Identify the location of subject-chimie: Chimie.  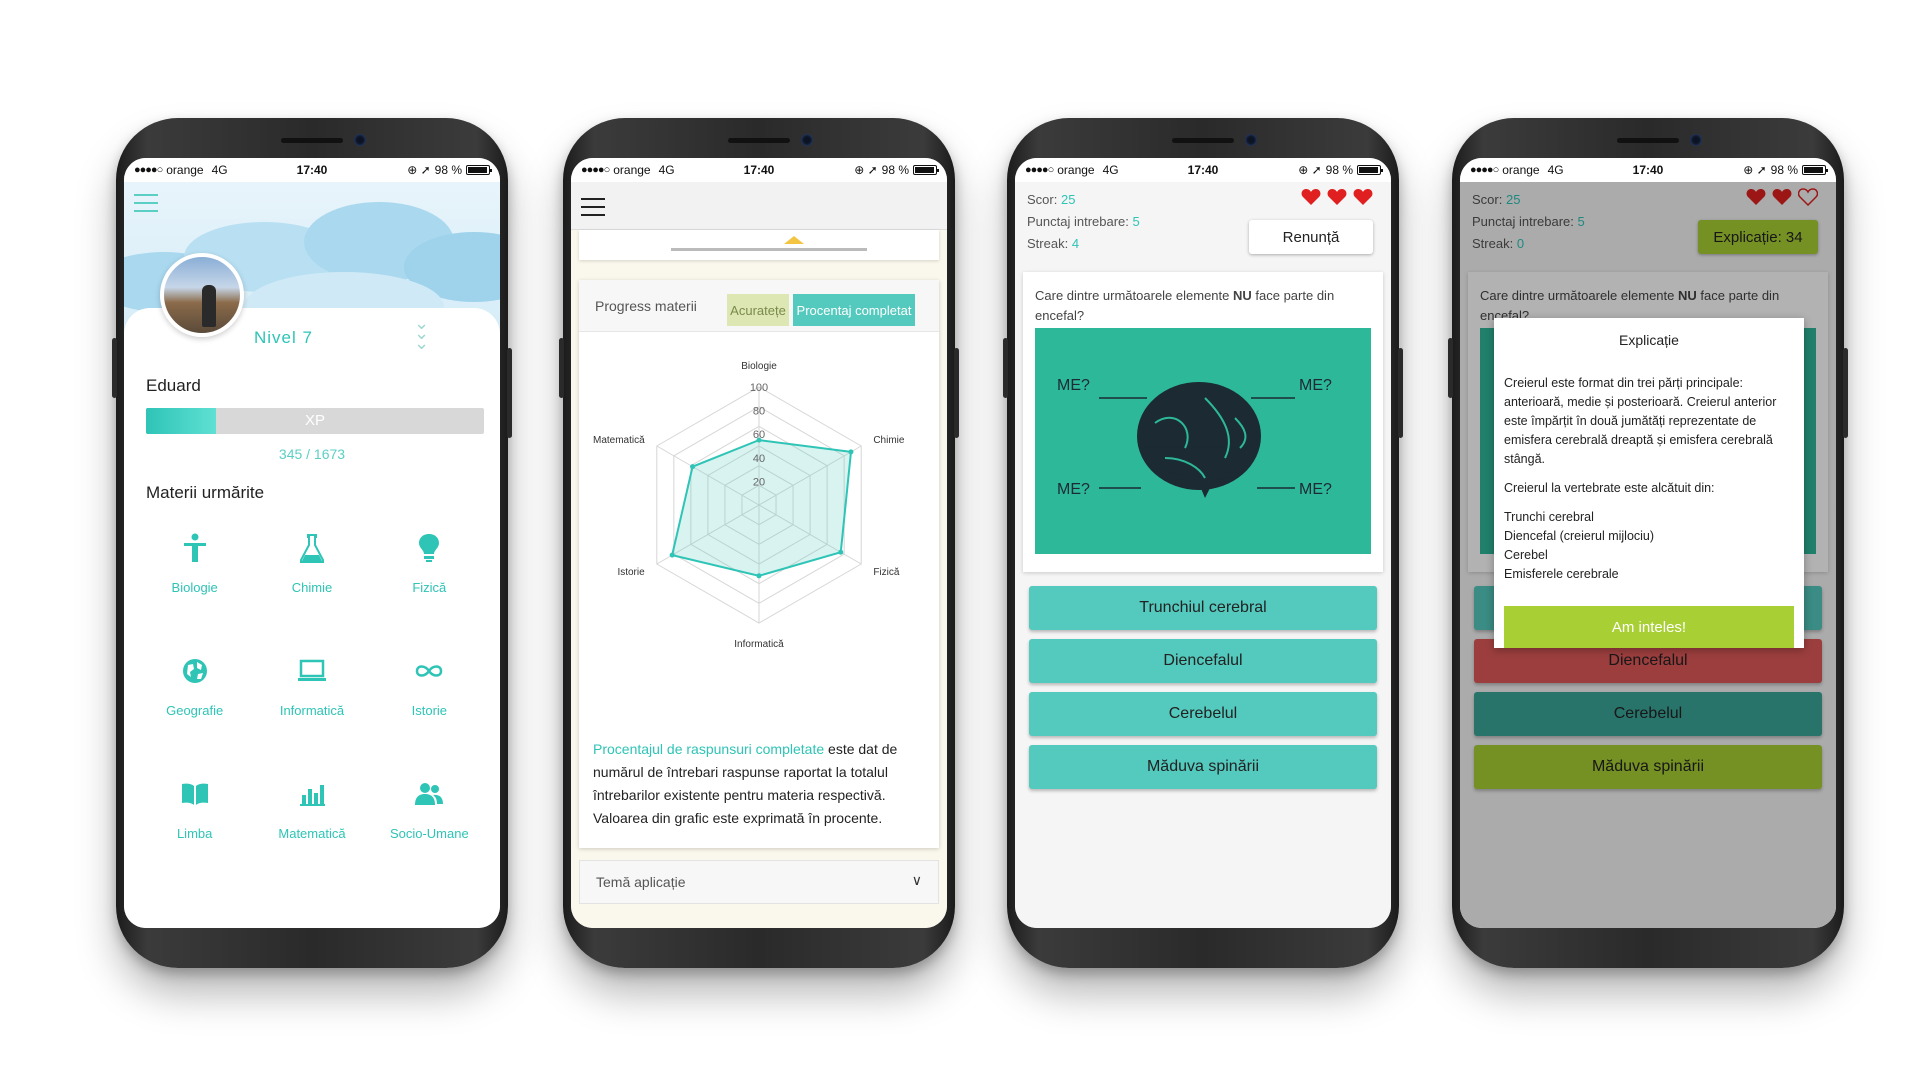
(311, 561).